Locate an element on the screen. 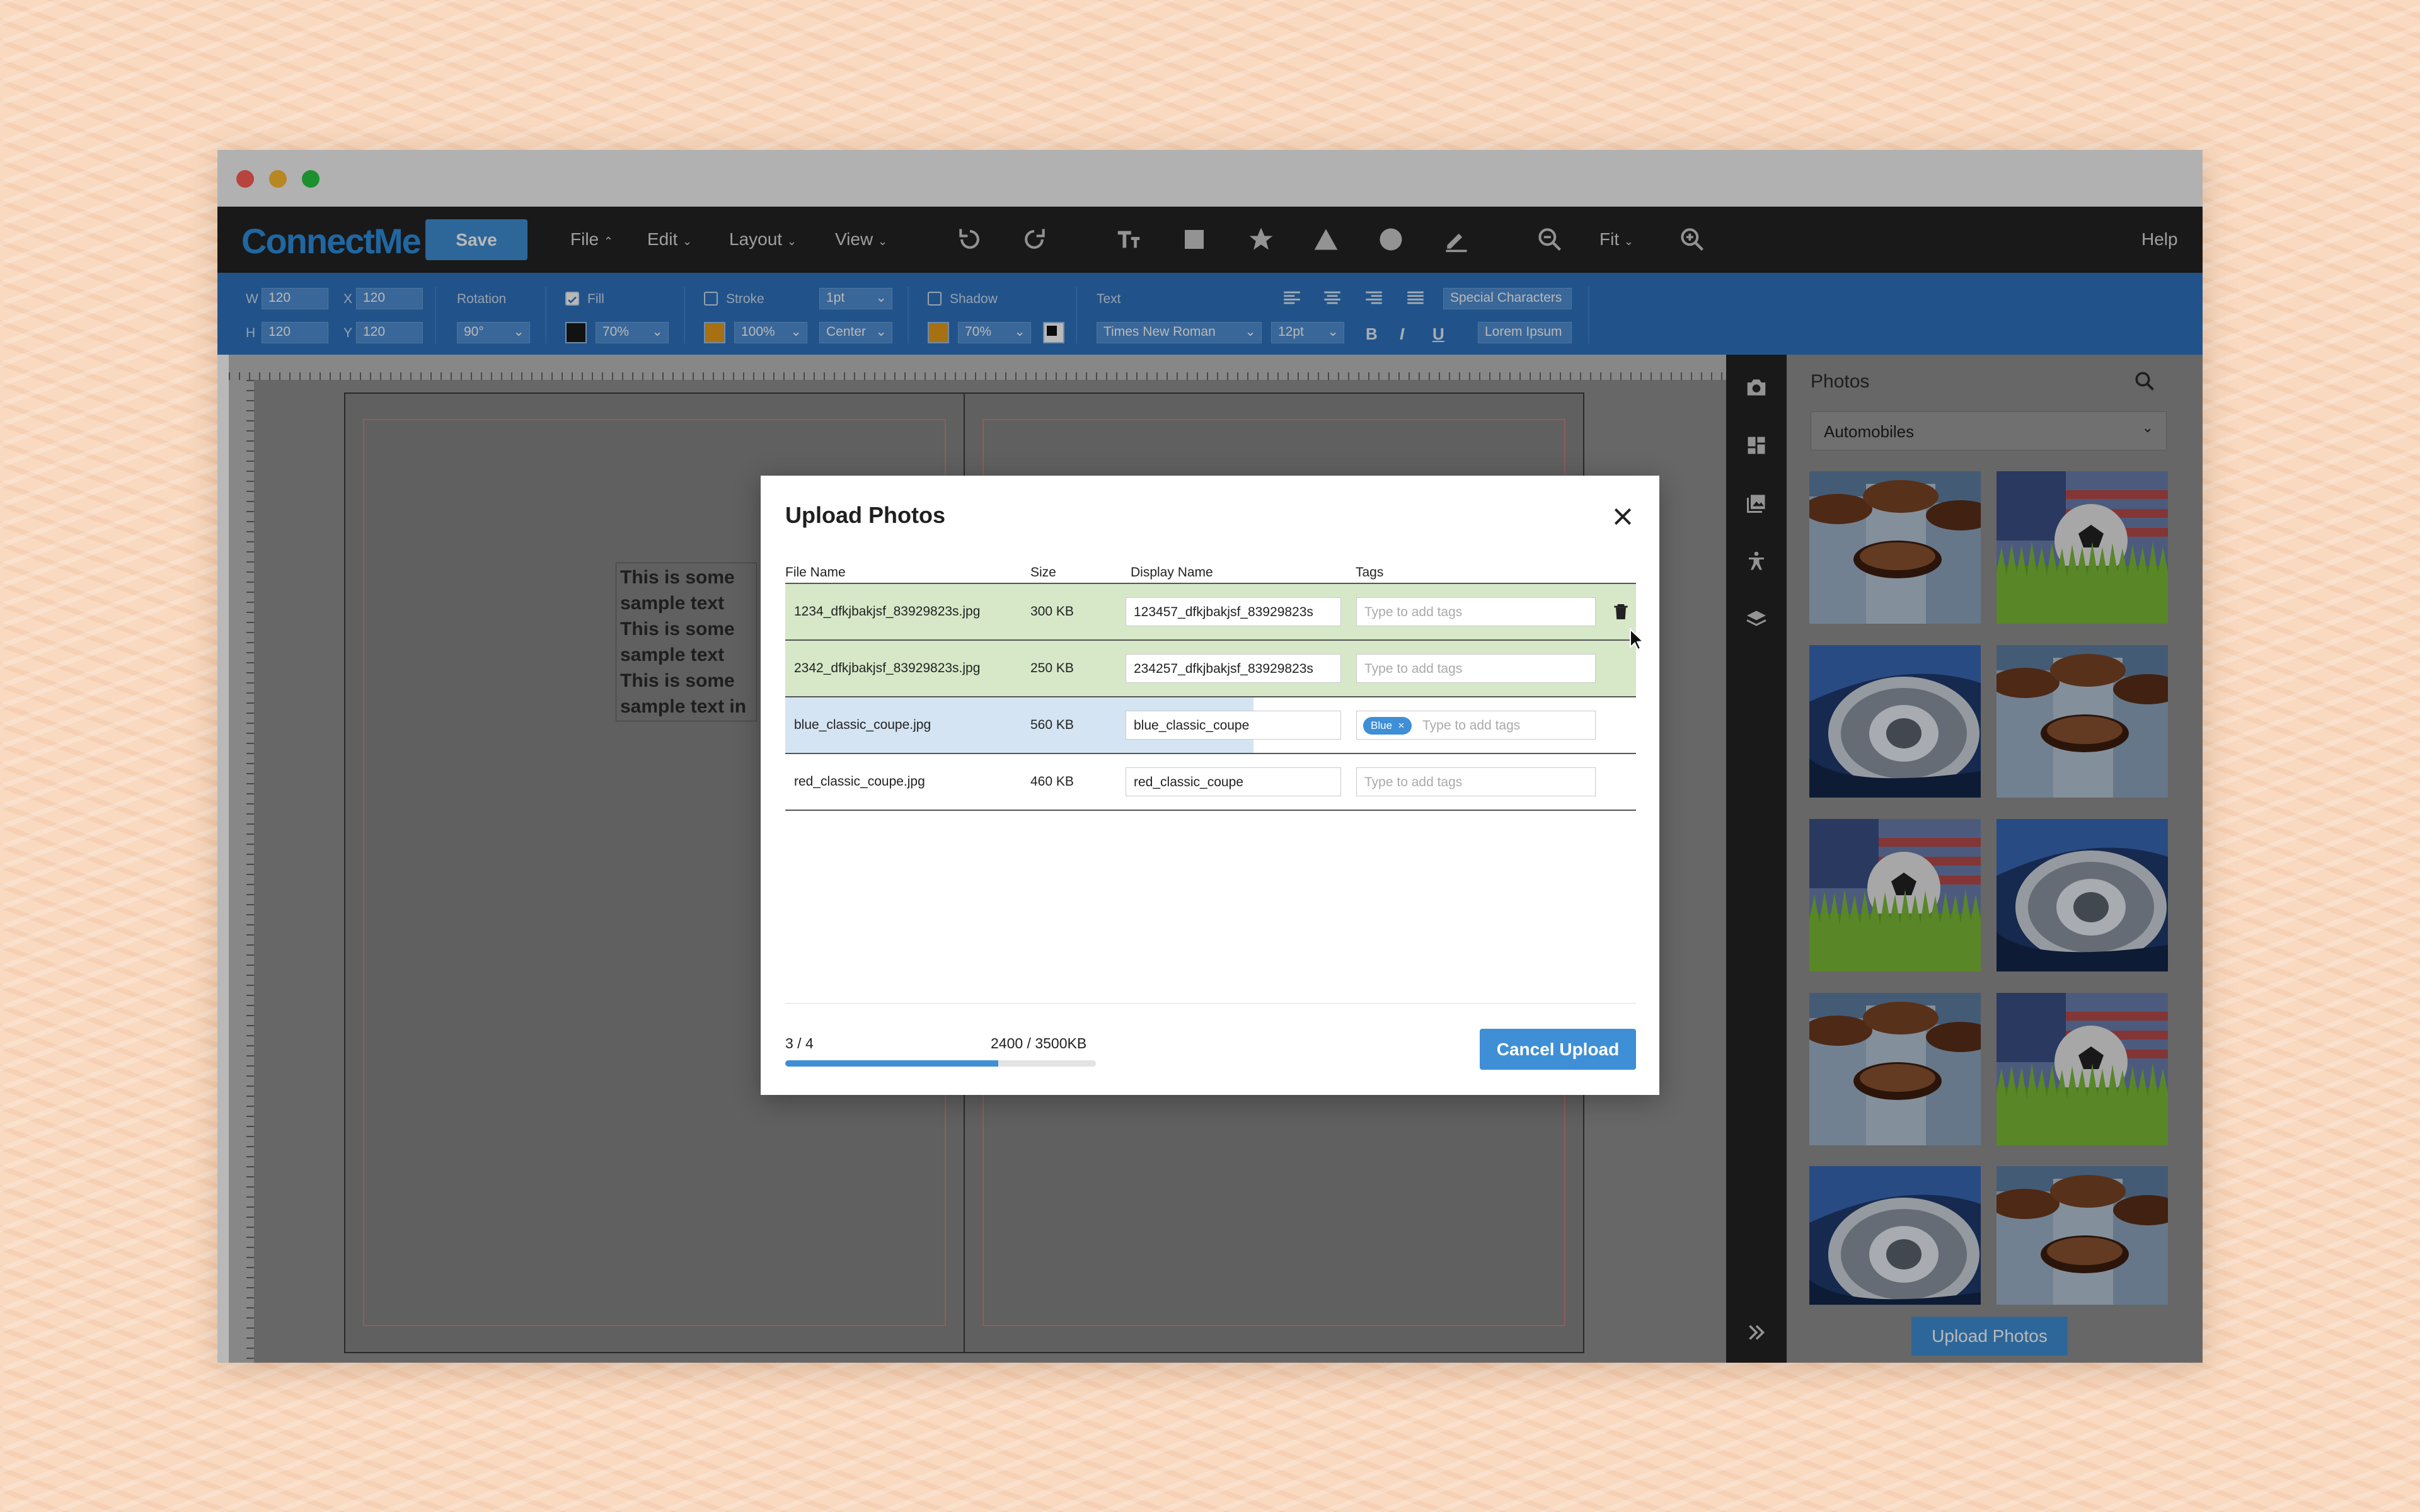 This screenshot has width=2420, height=1512. row-size: 300 KB is located at coordinates (1052, 611).